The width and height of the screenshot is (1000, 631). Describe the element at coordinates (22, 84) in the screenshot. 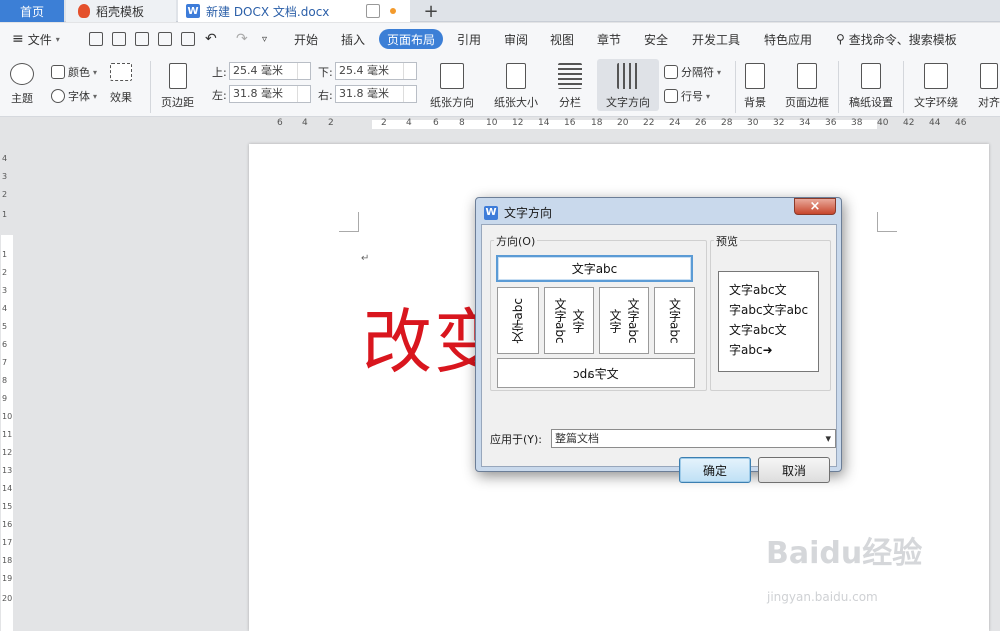

I see `theme-button: 主题` at that location.